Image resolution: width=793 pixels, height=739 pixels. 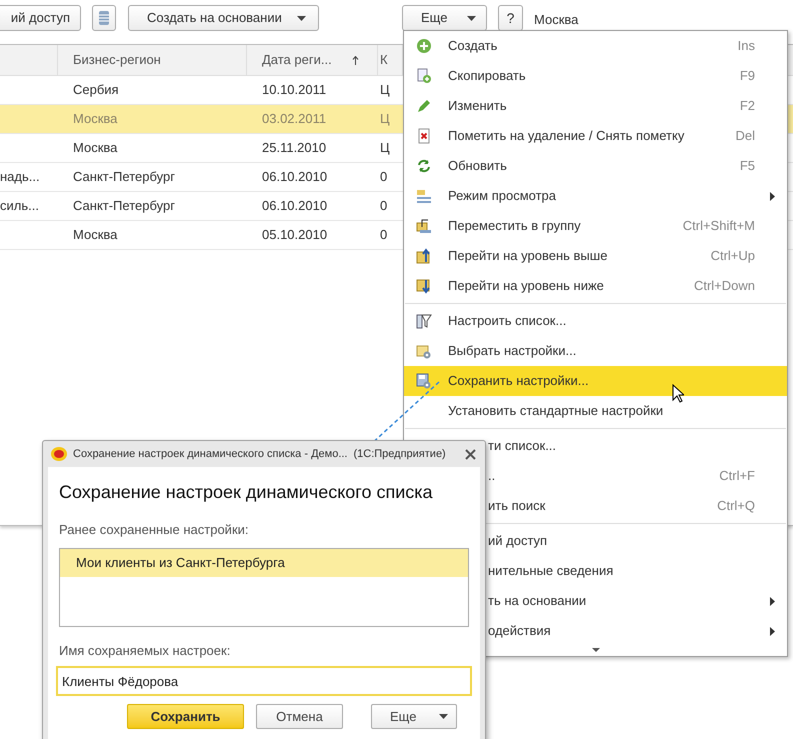 What do you see at coordinates (264, 562) in the screenshot?
I see `list-item: Мои клиенты из Санкт-Петербурга` at bounding box center [264, 562].